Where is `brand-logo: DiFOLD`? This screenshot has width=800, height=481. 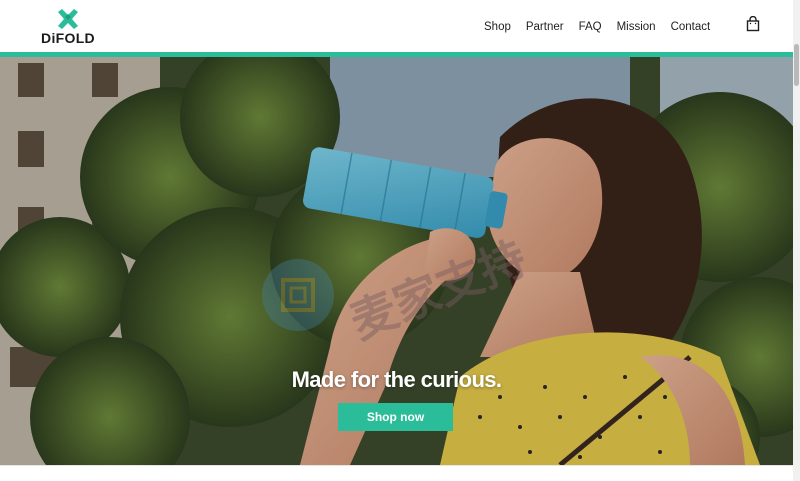
brand-logo: DiFOLD is located at coordinates (68, 28).